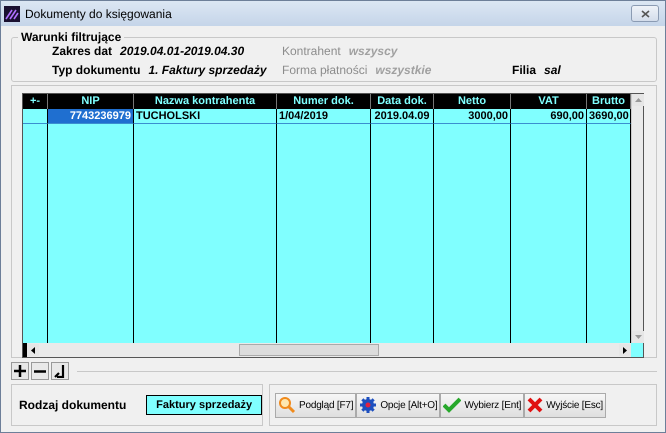  Describe the element at coordinates (96, 70) in the screenshot. I see `filter-label: Typ dokumentu` at that location.